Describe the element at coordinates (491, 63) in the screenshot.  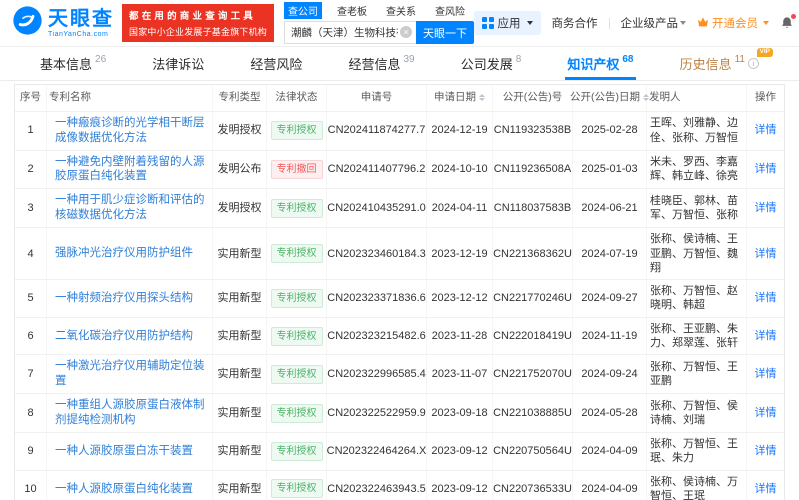
I see `tab-公司发展: 公司发展 8` at that location.